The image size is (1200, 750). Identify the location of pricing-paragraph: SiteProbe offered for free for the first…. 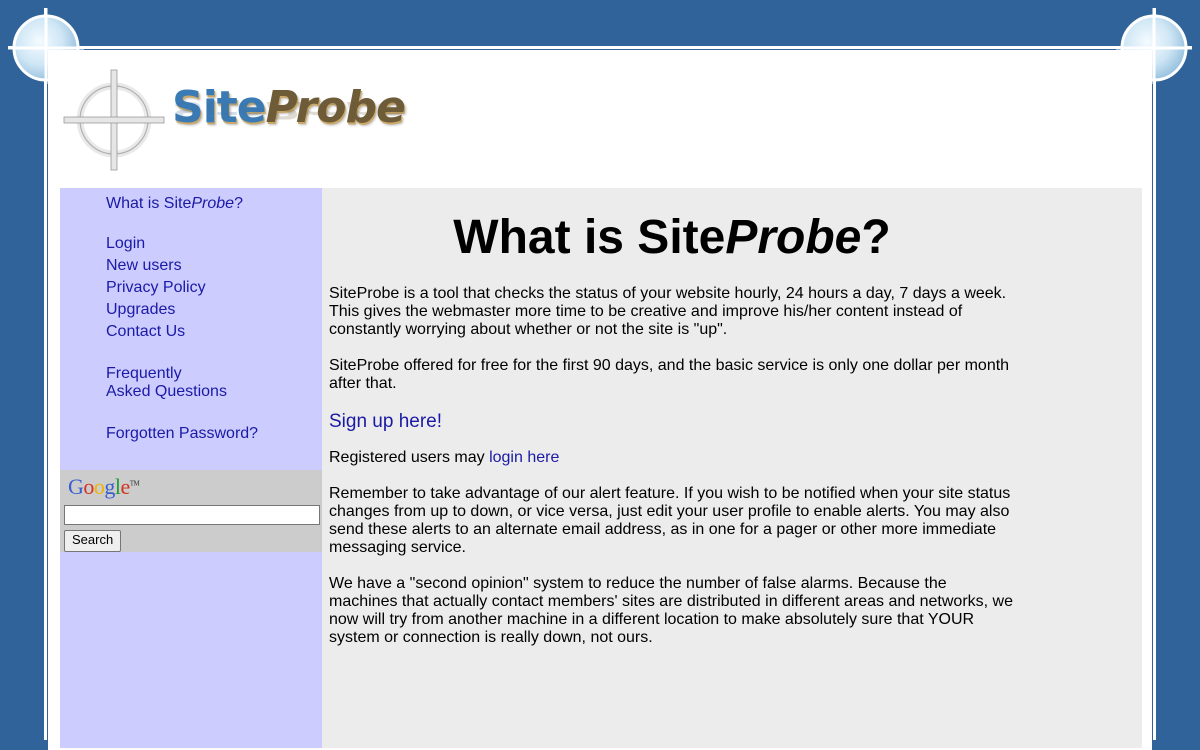
(669, 374).